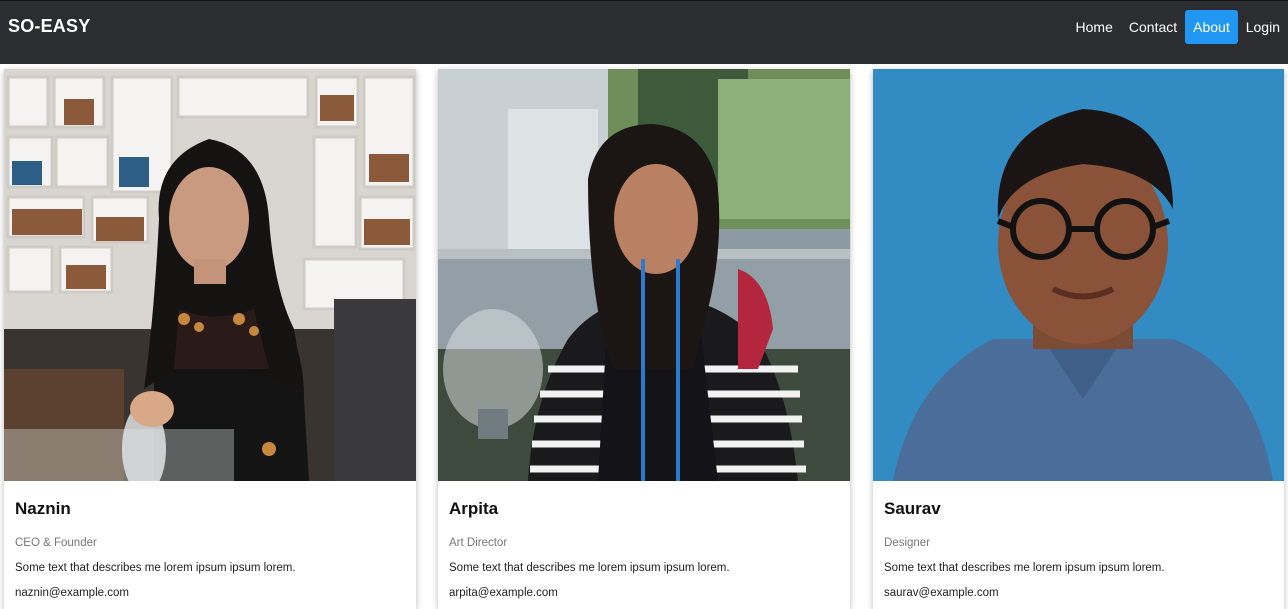 Image resolution: width=1288 pixels, height=609 pixels. I want to click on nav-link-login: Login, so click(1263, 27).